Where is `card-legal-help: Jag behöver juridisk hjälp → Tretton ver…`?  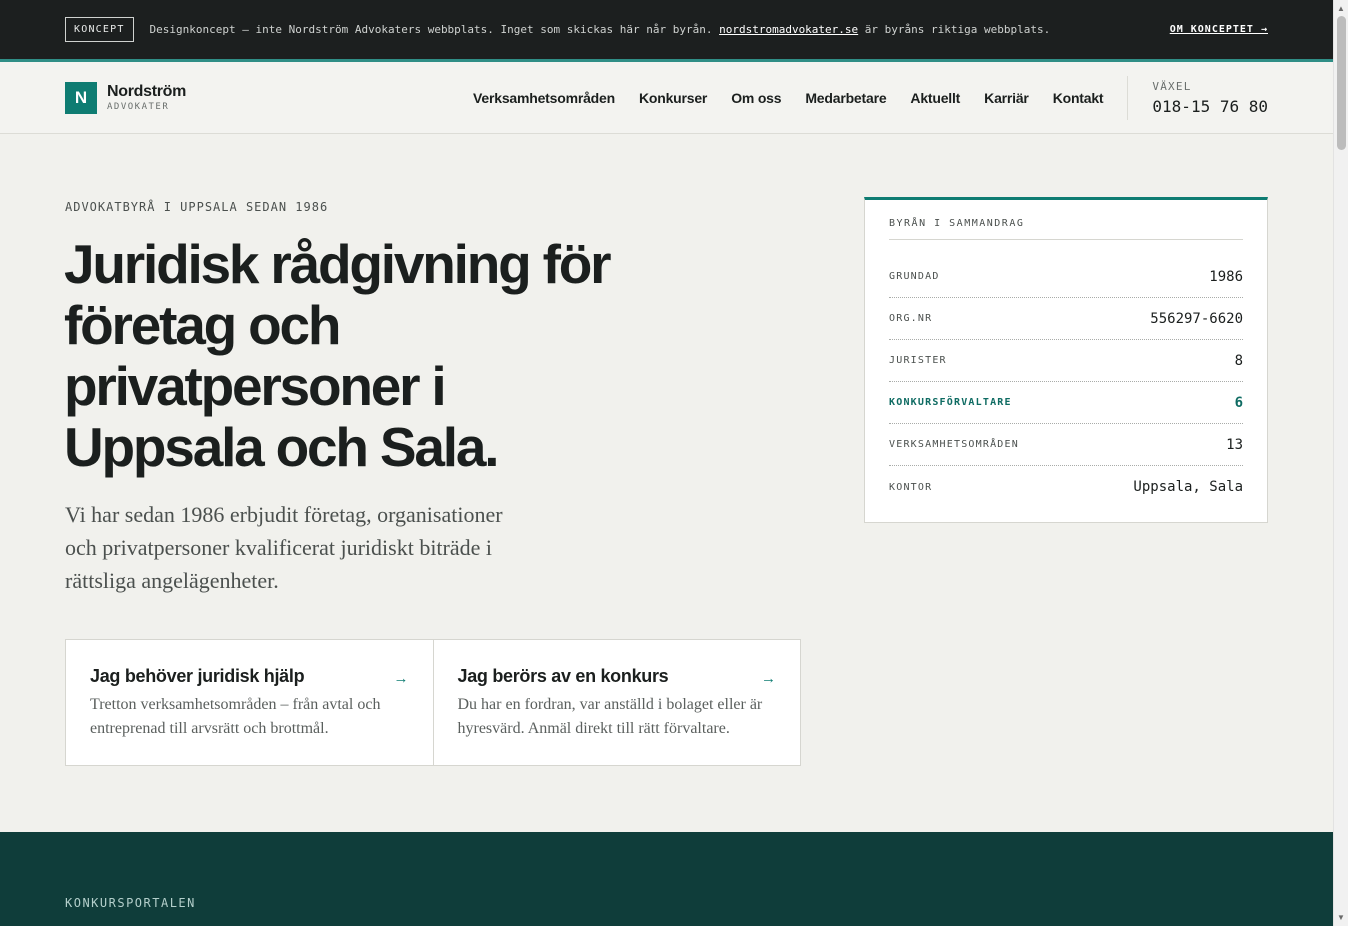 card-legal-help: Jag behöver juridisk hjälp → Tretton ver… is located at coordinates (249, 702).